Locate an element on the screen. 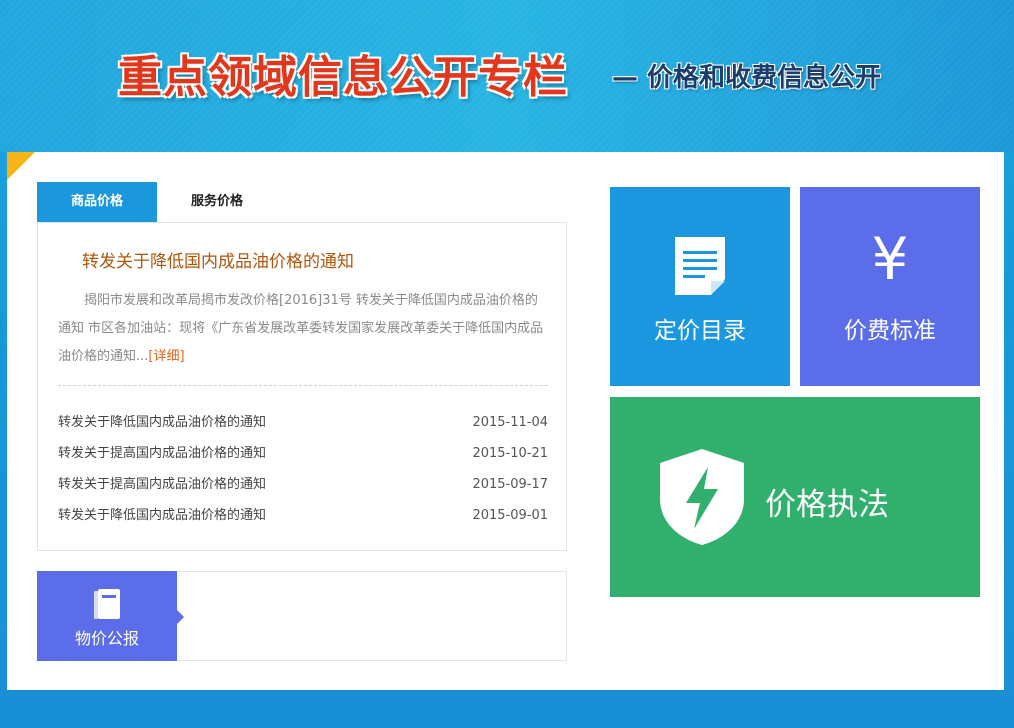 The height and width of the screenshot is (728, 1014). divider is located at coordinates (303, 385).